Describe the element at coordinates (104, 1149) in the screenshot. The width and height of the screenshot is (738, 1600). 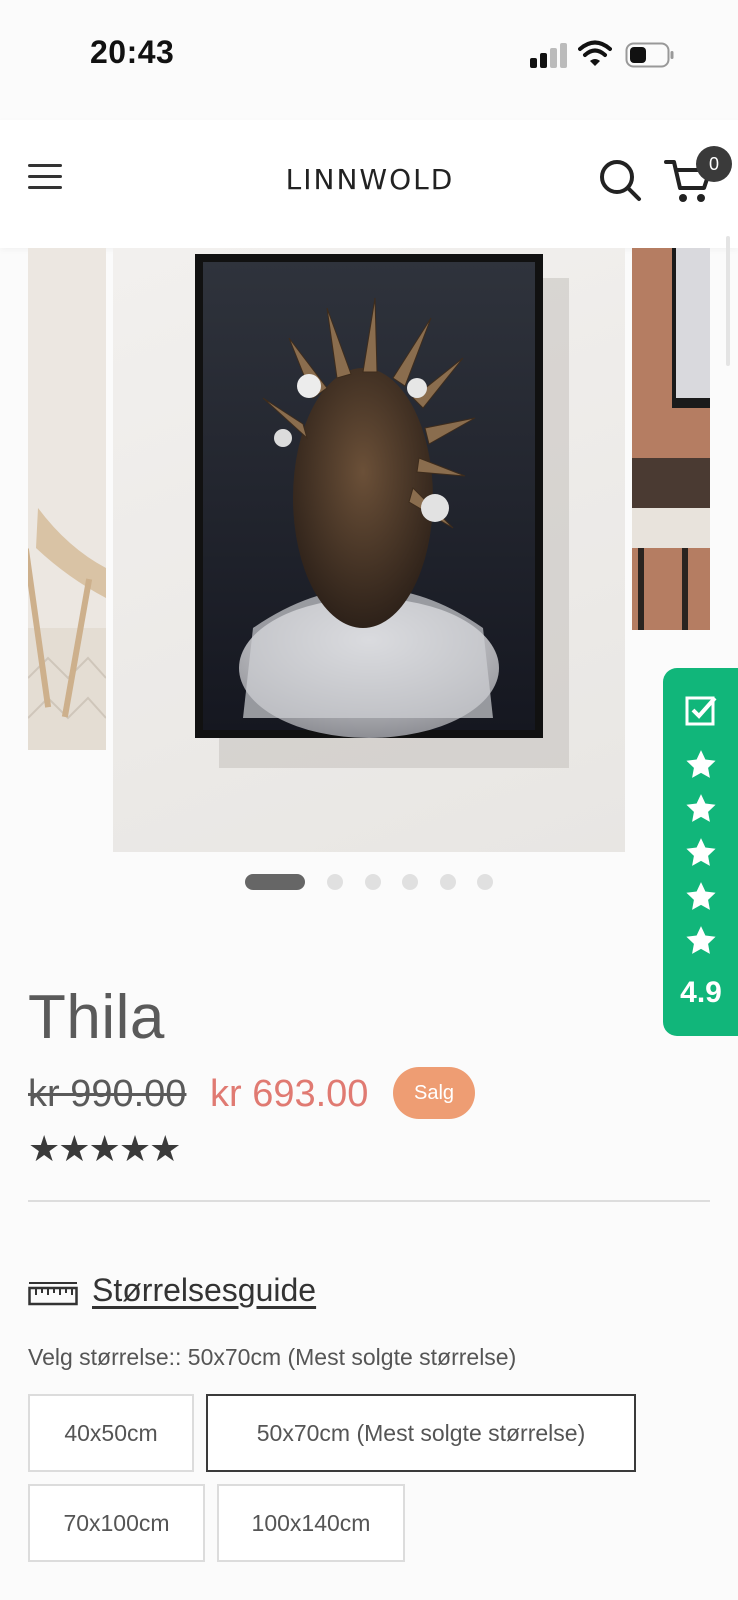
I see `product-rating-stars: ★★★★★` at that location.